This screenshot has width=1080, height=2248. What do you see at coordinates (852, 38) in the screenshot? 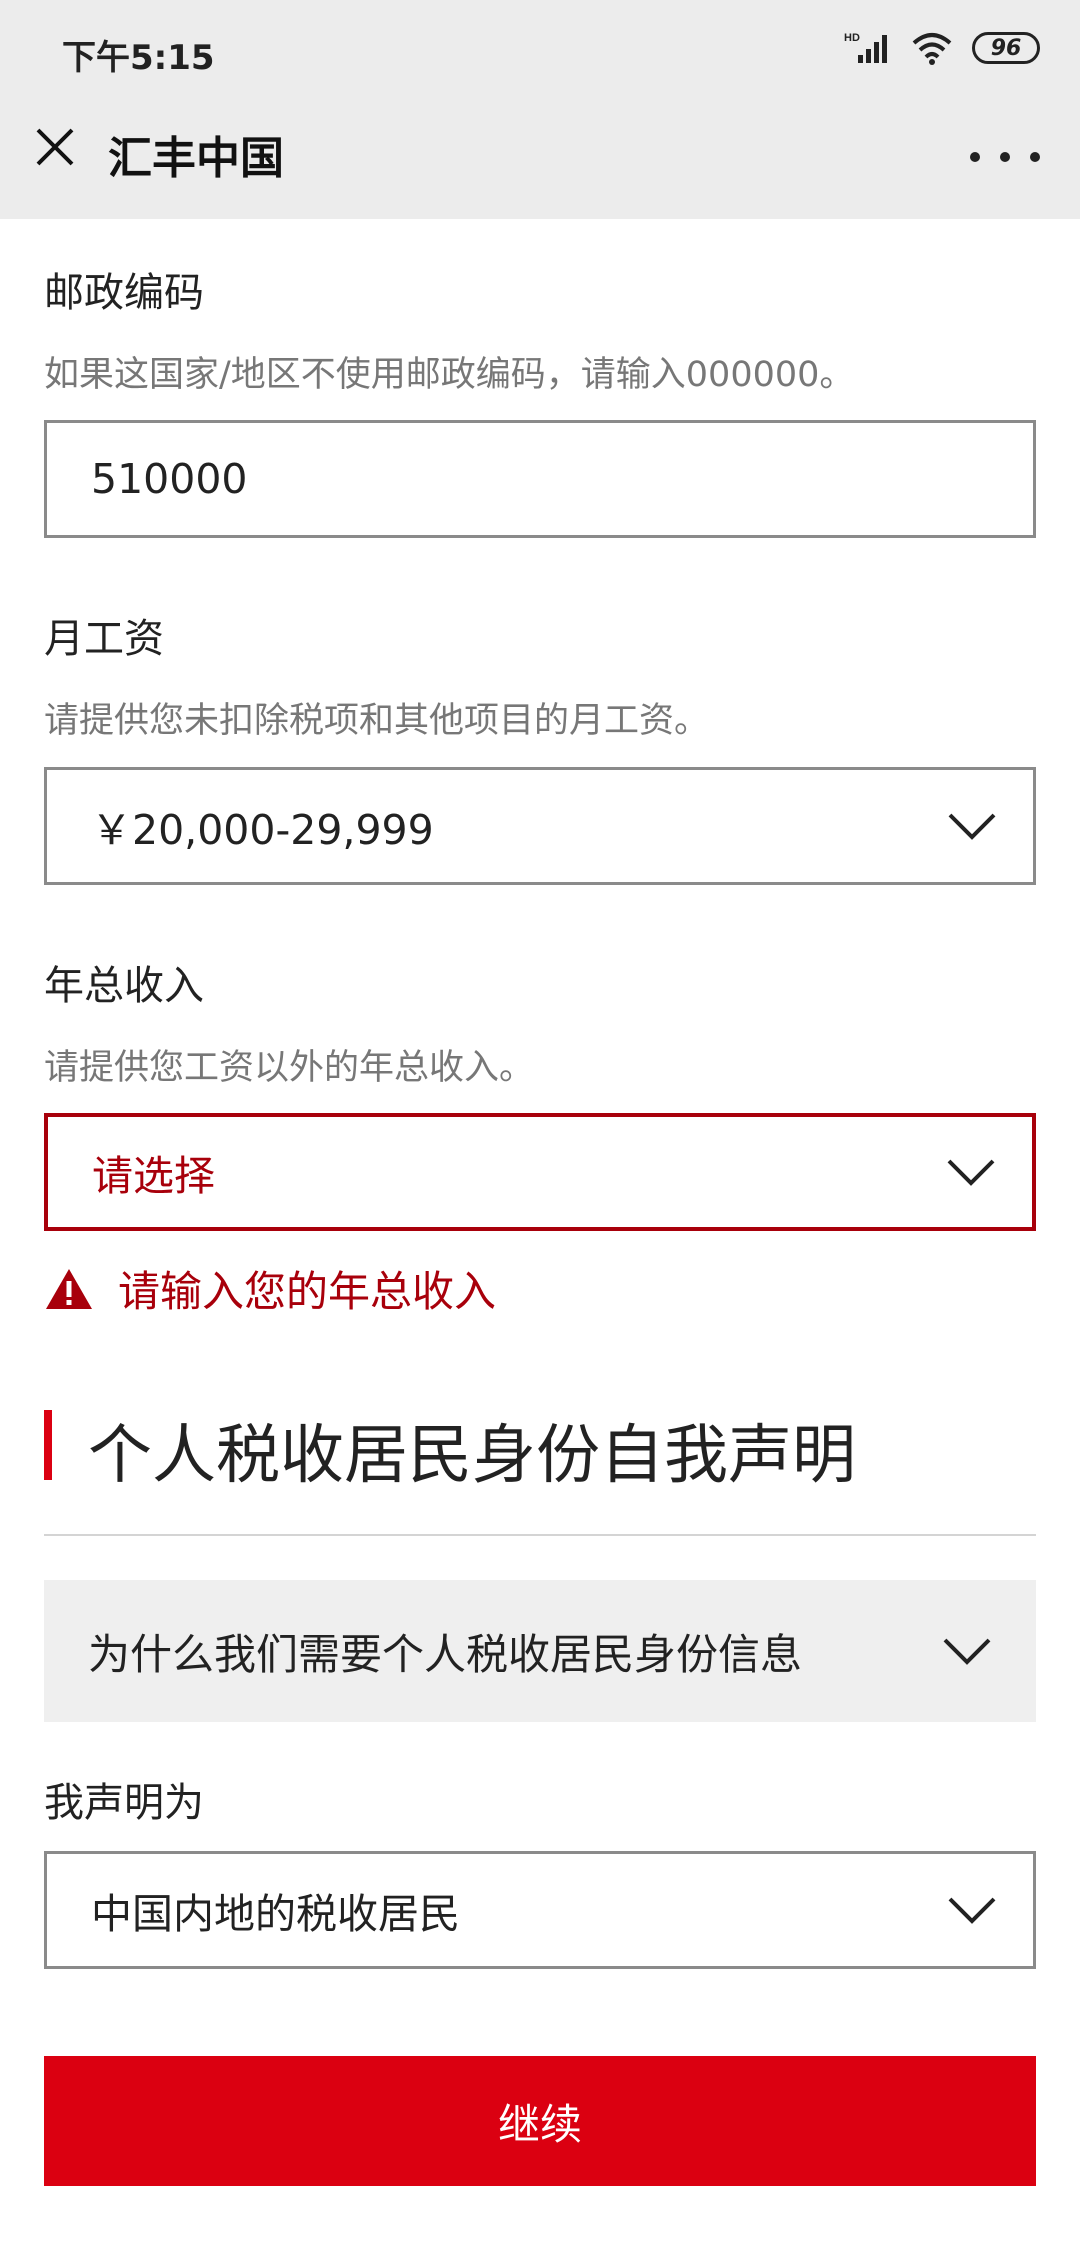
I see `svg-text: HD` at bounding box center [852, 38].